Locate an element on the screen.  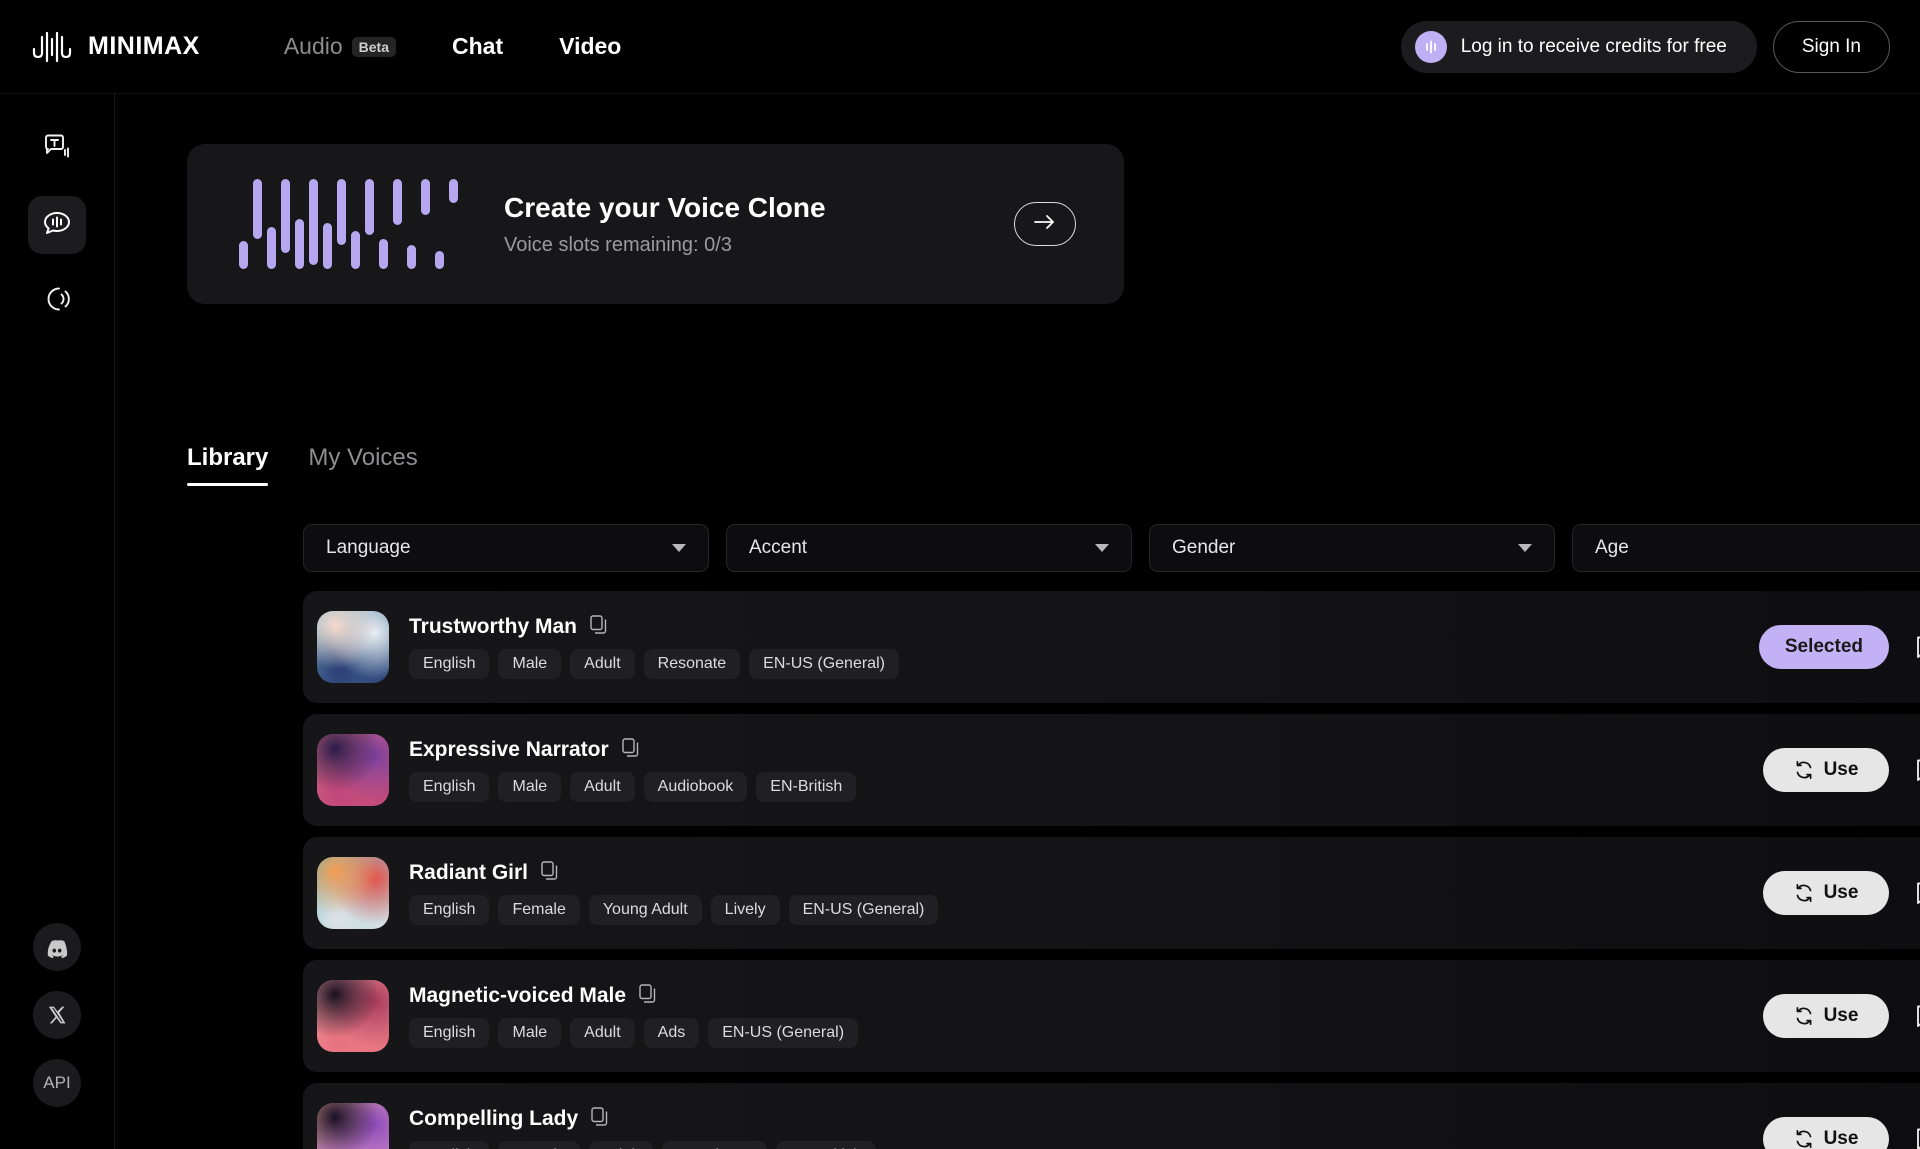
voice-clone-subtitle: Voice slots remaining: 0/3 is located at coordinates (618, 244).